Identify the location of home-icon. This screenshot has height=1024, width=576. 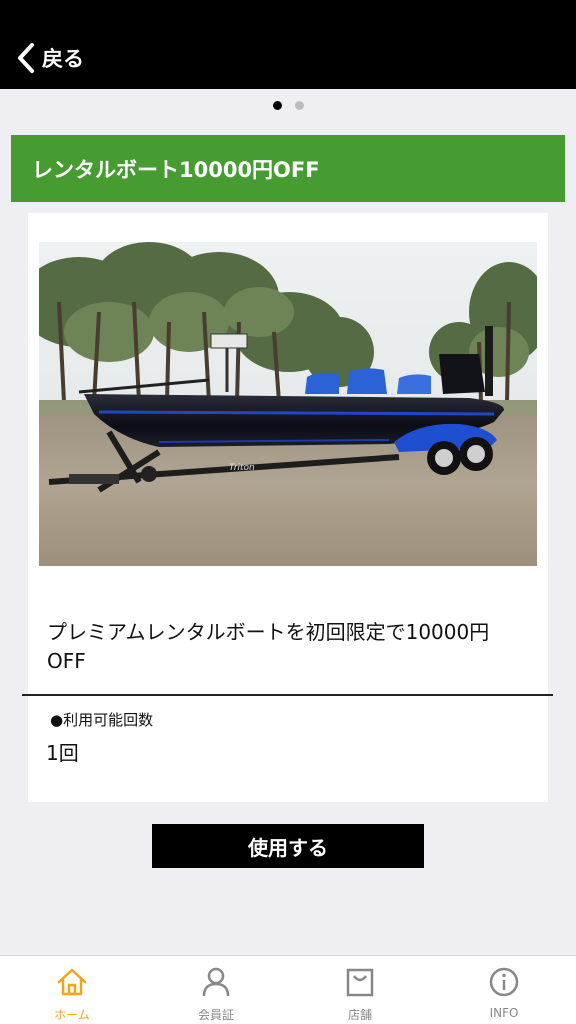
(72, 982).